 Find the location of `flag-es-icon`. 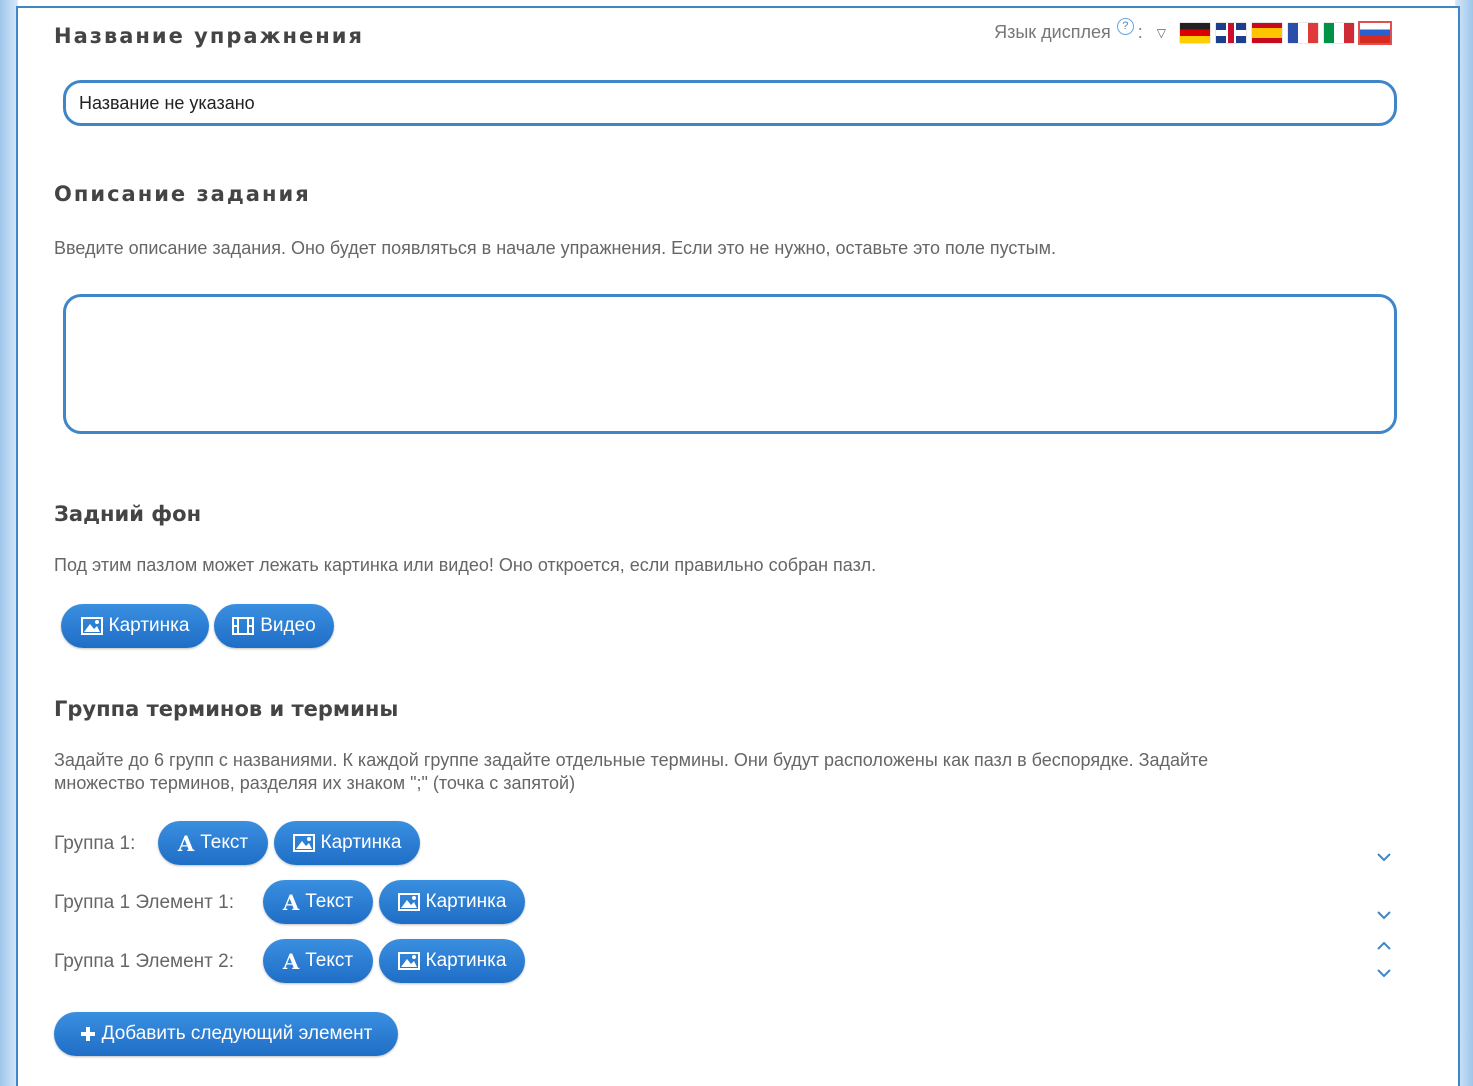

flag-es-icon is located at coordinates (1267, 32).